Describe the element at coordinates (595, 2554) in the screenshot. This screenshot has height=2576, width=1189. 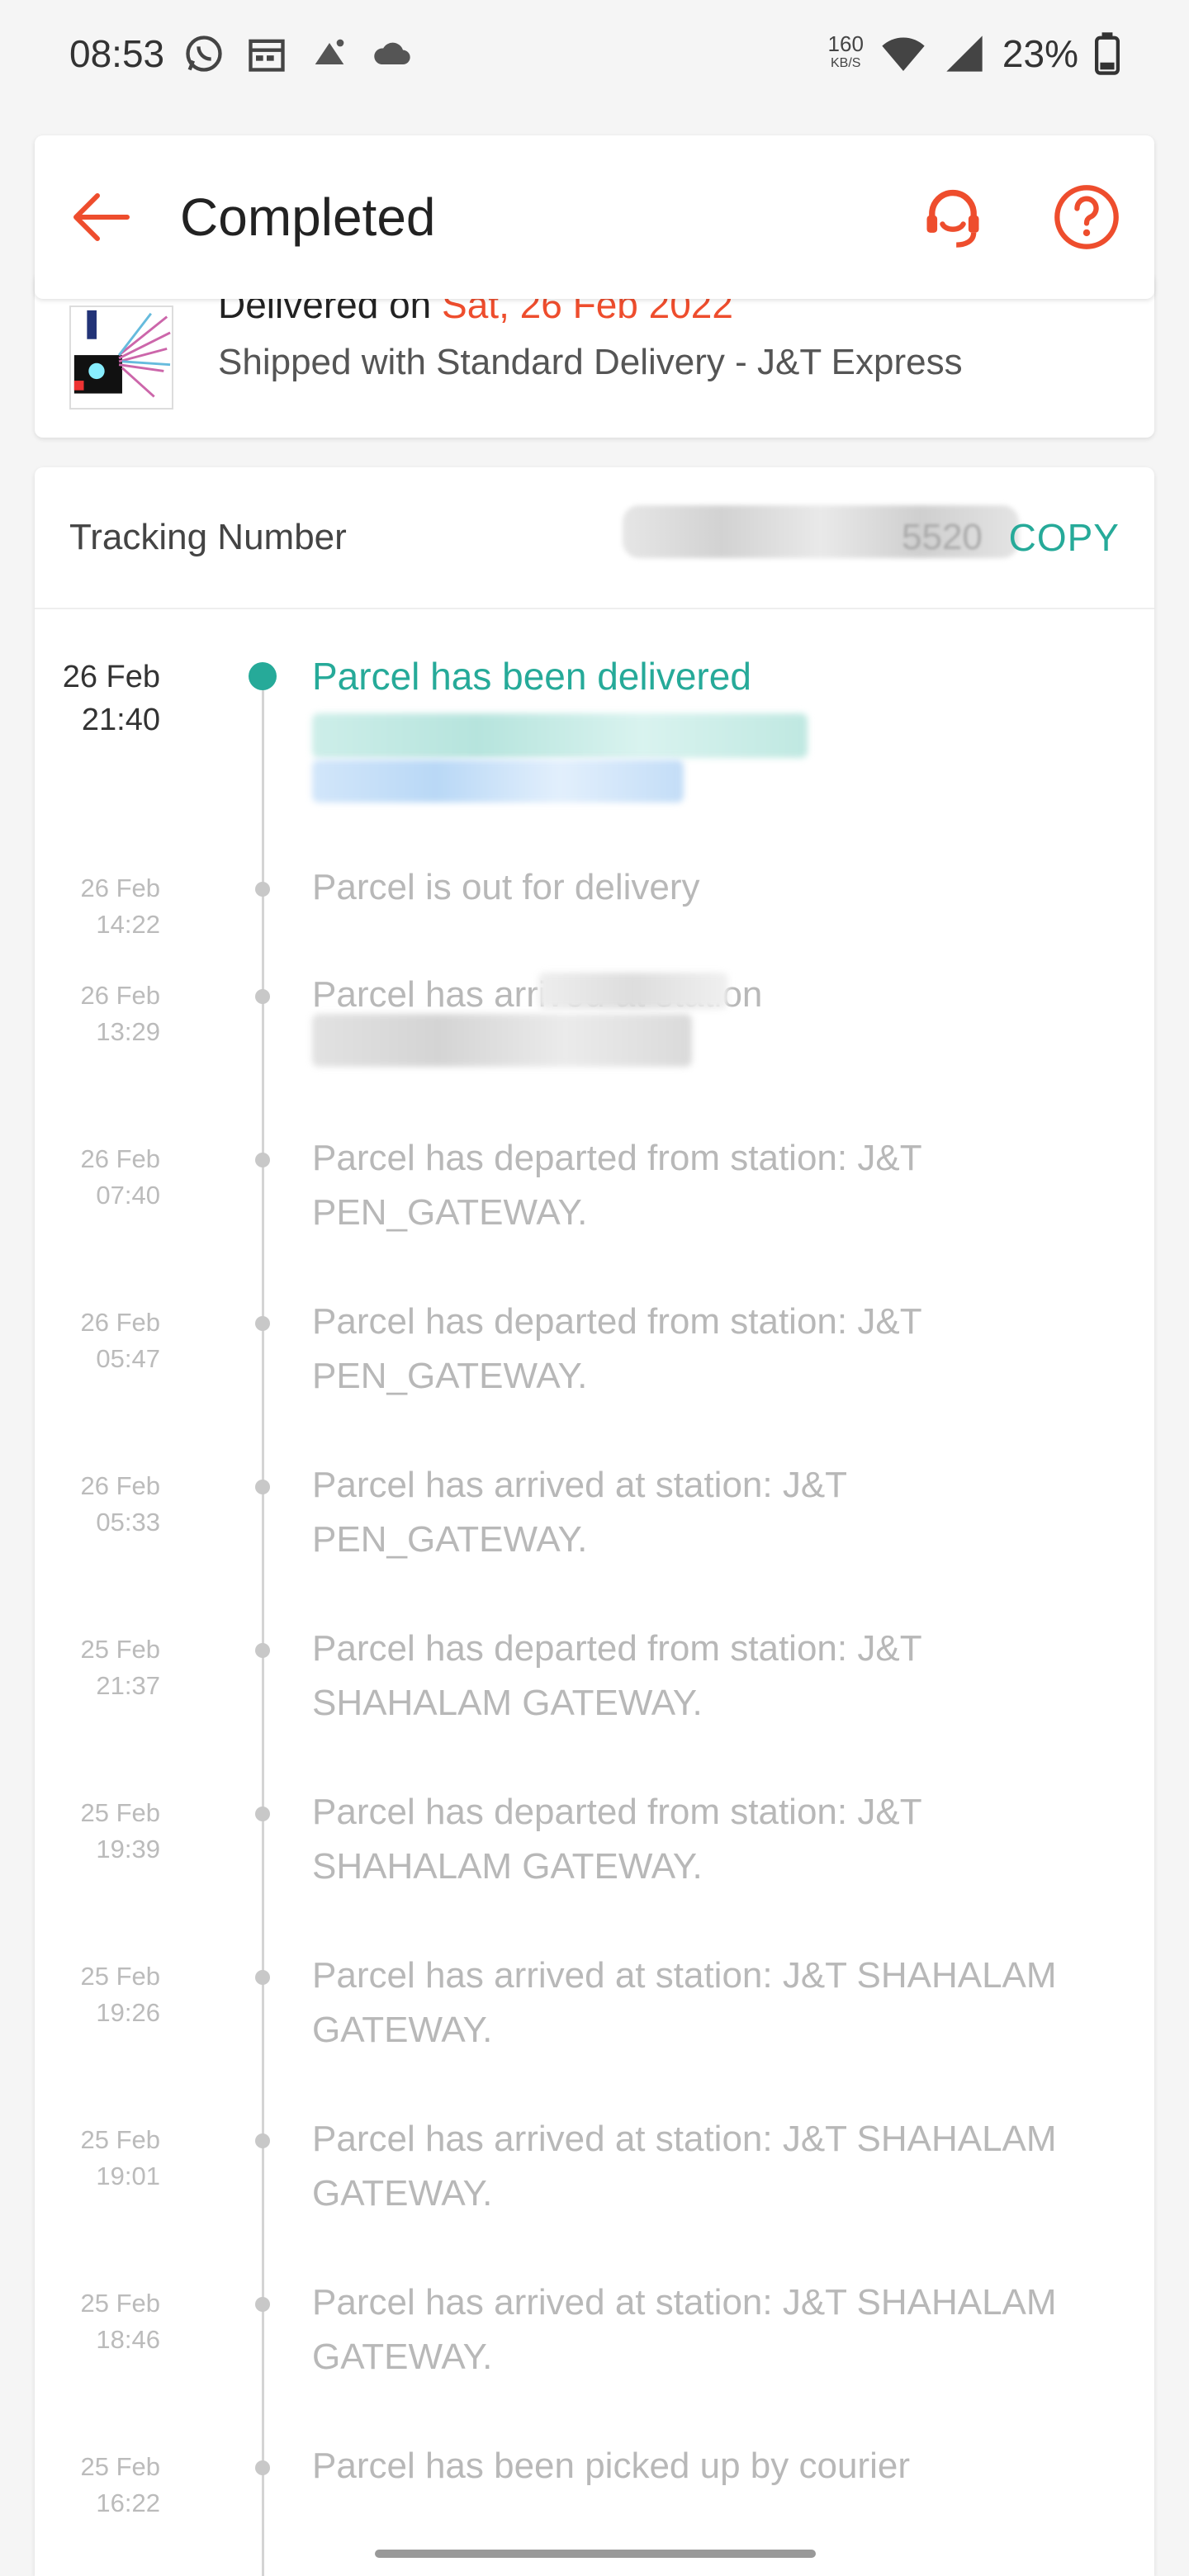
I see `gesture-nav-bar` at that location.